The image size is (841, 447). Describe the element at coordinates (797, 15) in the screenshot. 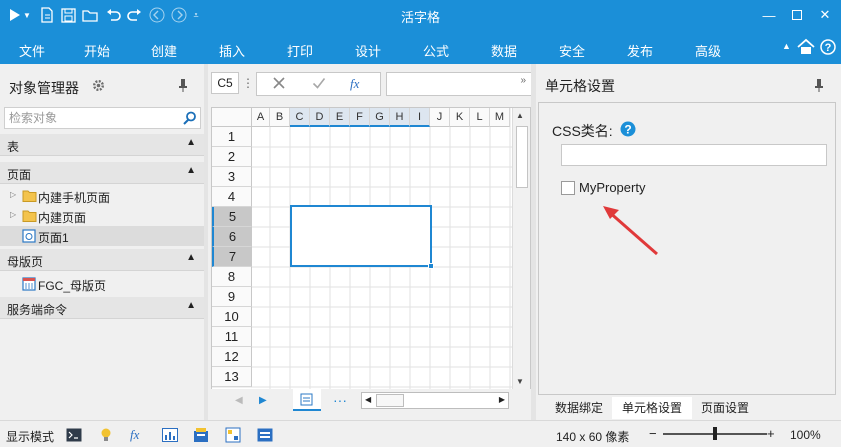

I see `maximize-icon` at that location.